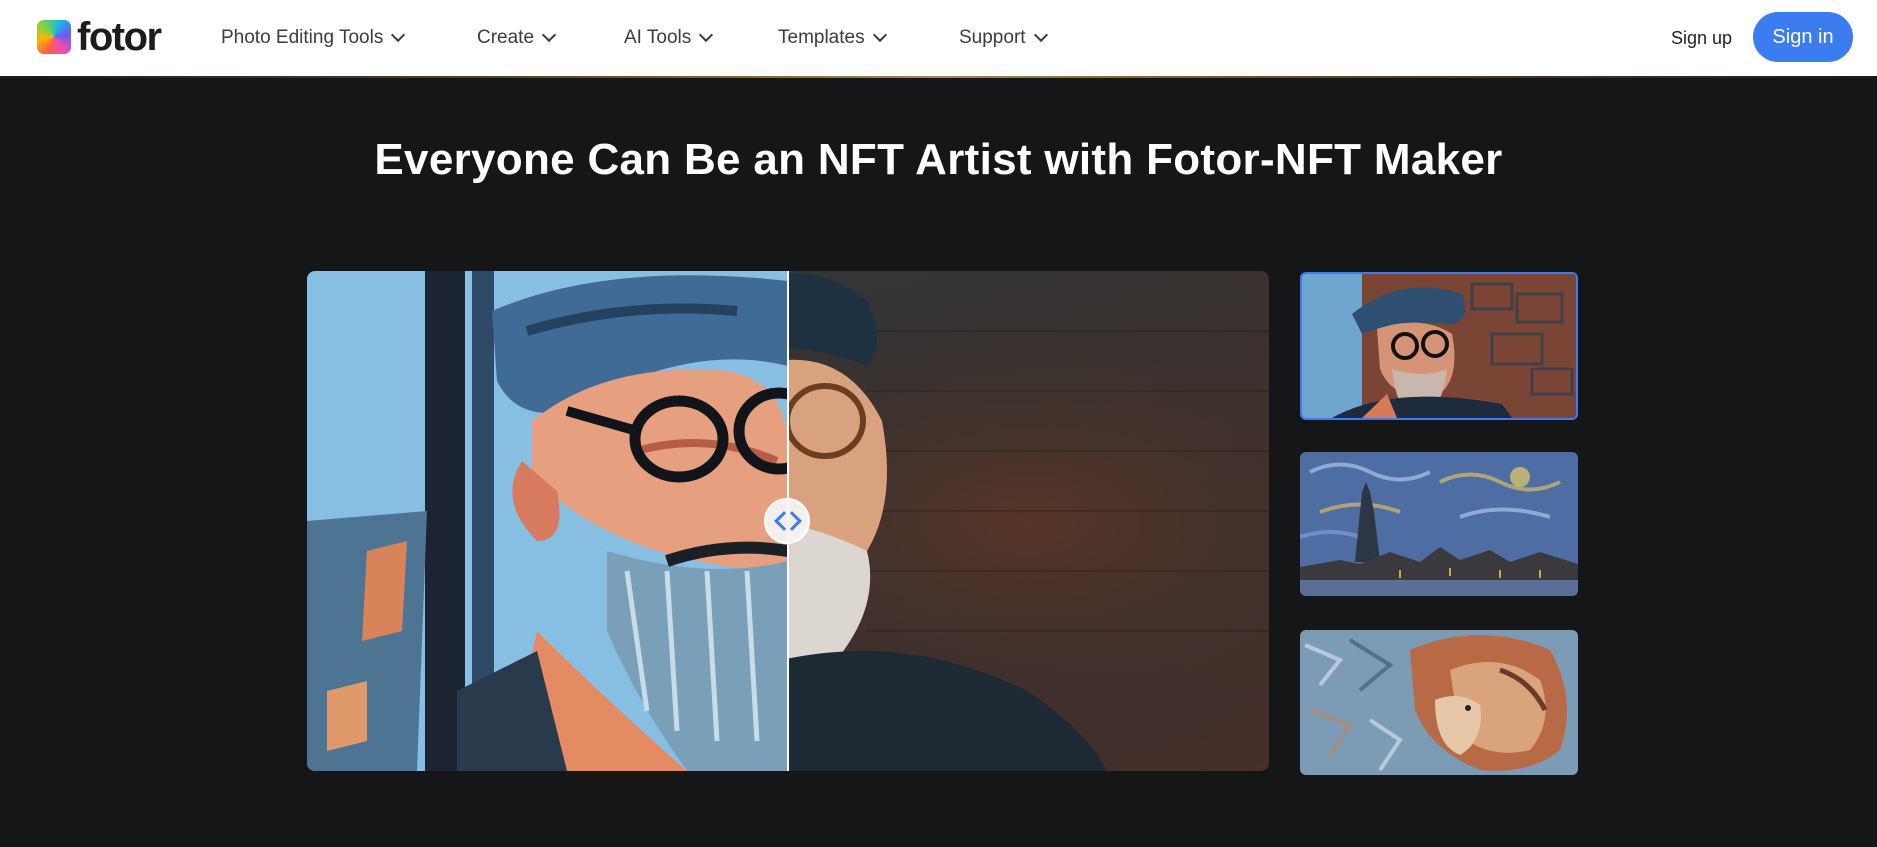 Image resolution: width=1877 pixels, height=847 pixels. I want to click on fotor-logo-icon, so click(54, 37).